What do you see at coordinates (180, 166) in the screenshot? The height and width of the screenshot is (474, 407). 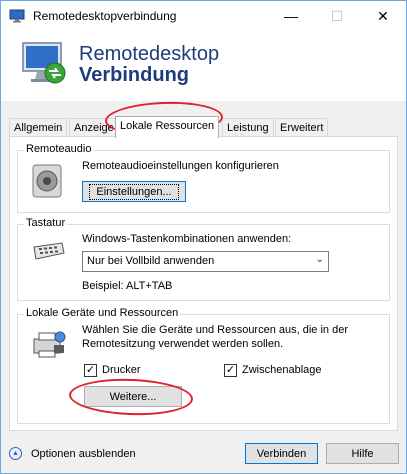 I see `remoteaudio-description: Remoteaudioeinstellungen konfigurieren` at bounding box center [180, 166].